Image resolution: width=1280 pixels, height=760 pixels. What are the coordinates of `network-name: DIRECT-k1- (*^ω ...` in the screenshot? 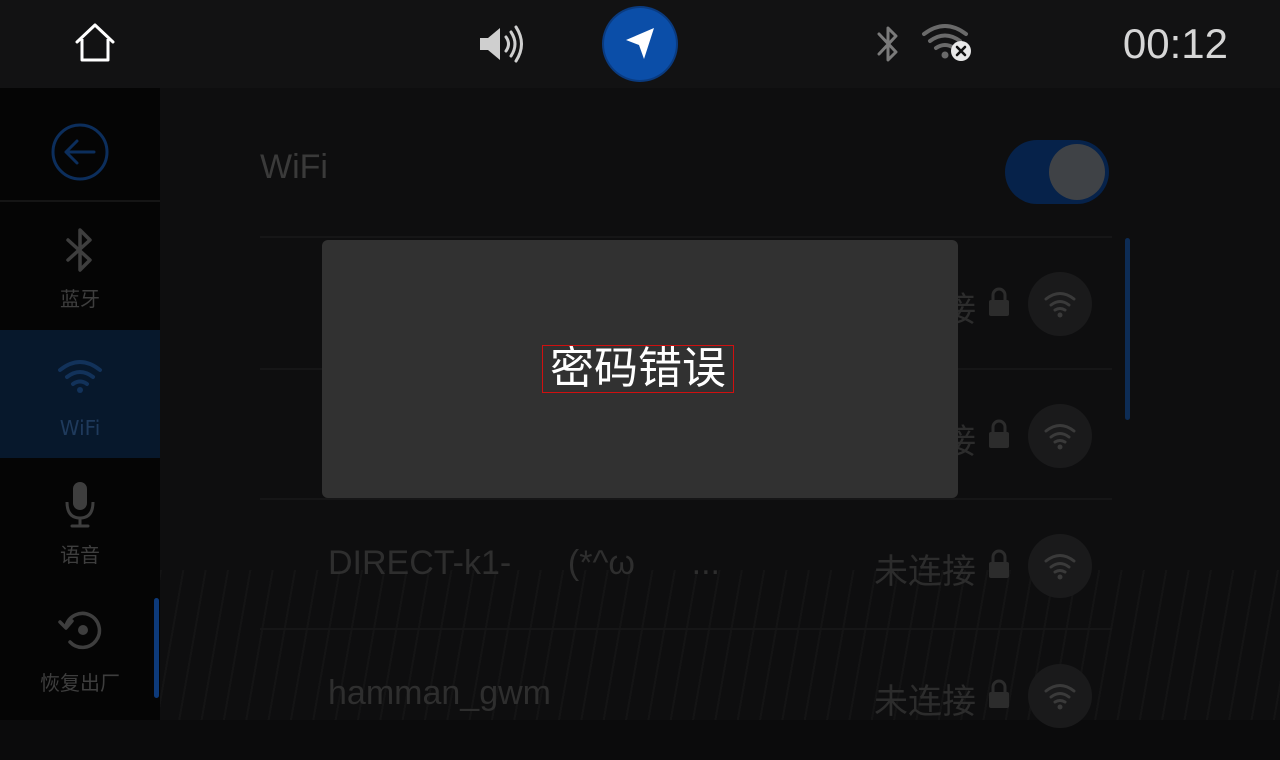 It's located at (524, 563).